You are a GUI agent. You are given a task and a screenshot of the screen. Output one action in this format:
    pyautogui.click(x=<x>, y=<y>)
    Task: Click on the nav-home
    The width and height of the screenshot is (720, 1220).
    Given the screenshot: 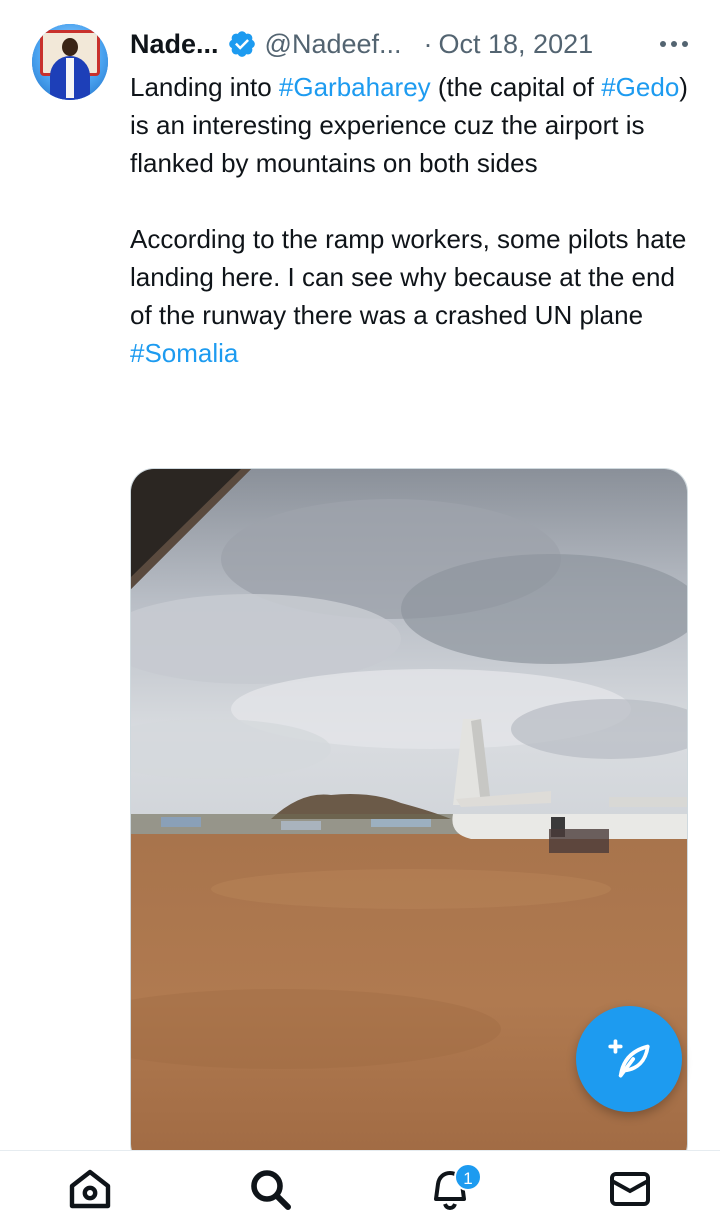 What is the action you would take?
    pyautogui.click(x=90, y=1191)
    